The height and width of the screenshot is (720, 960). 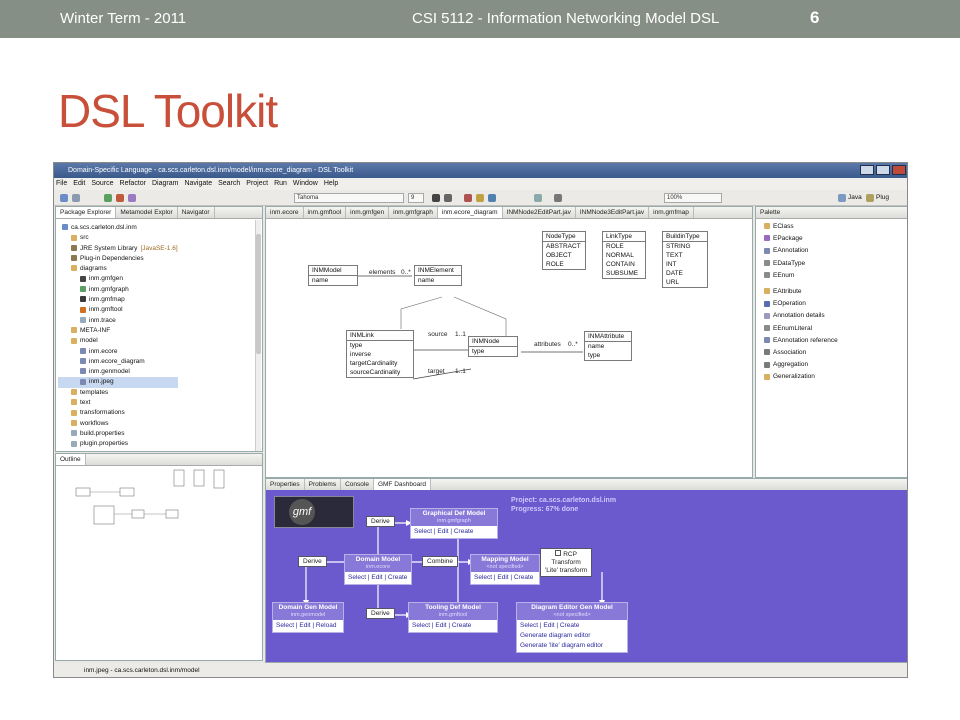 I want to click on rcp-checkbox-icon, so click(x=558, y=553).